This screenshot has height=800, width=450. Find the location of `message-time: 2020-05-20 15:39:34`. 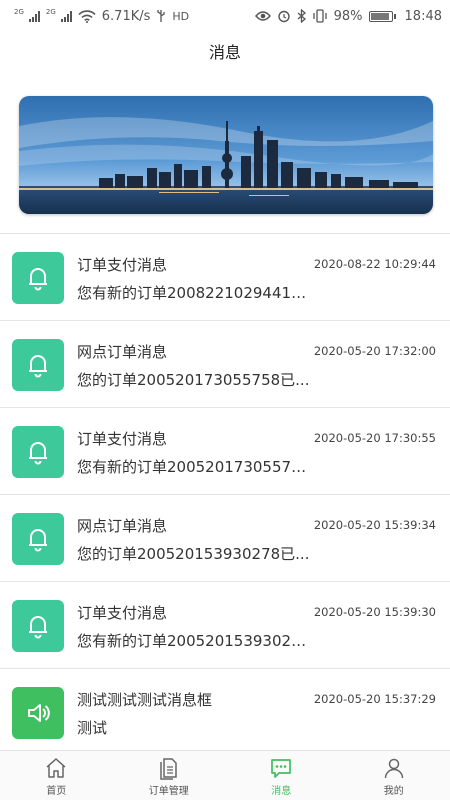

message-time: 2020-05-20 15:39:34 is located at coordinates (374, 525).